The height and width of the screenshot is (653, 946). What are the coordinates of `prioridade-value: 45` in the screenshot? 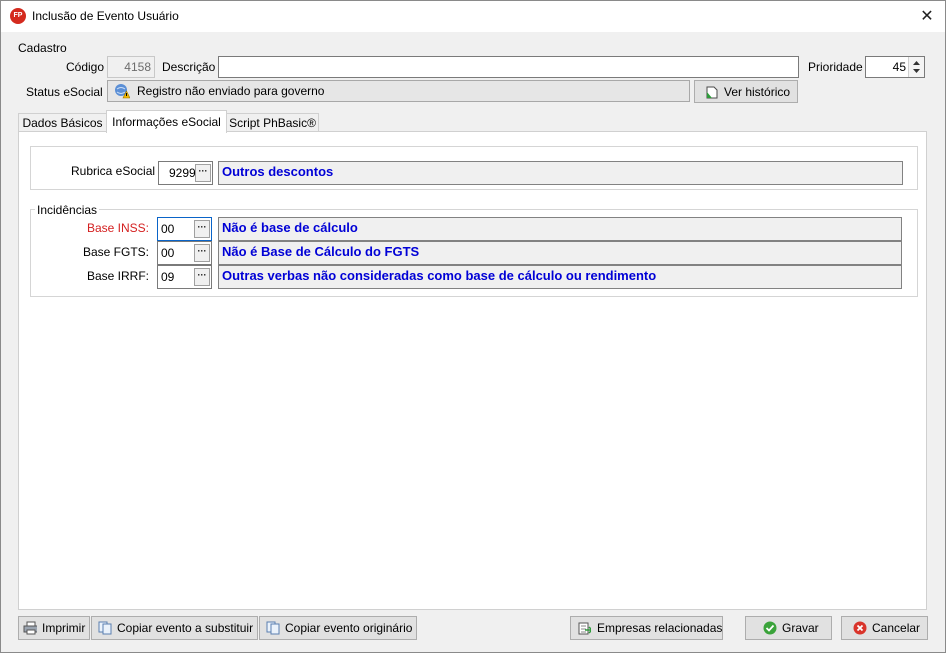 It's located at (899, 67).